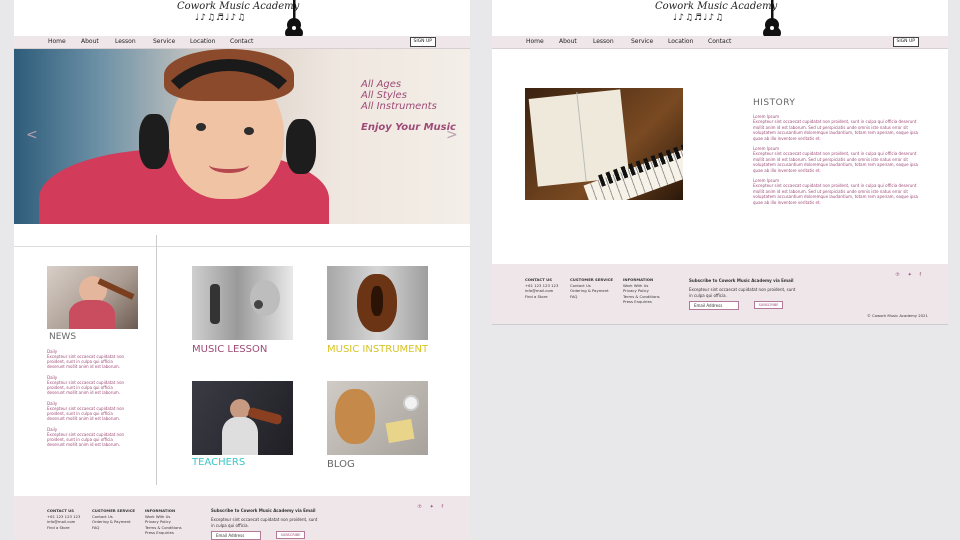  Describe the element at coordinates (154, 141) in the screenshot. I see `headphone-left-icon` at that location.